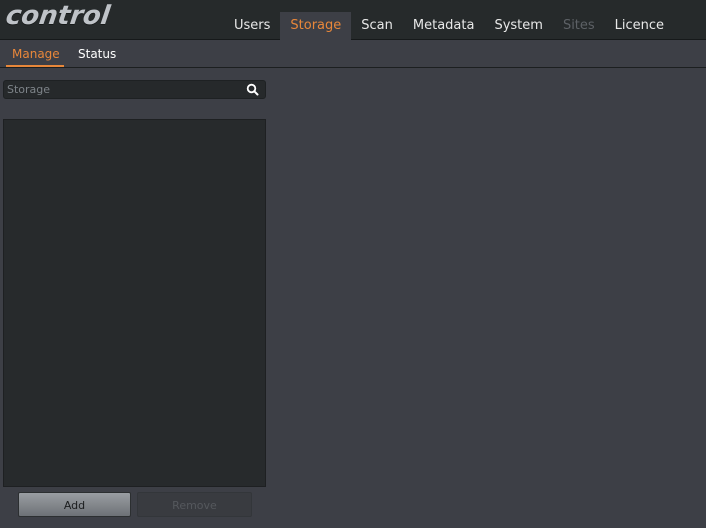  Describe the element at coordinates (444, 26) in the screenshot. I see `tab-metadata: Metadata` at that location.